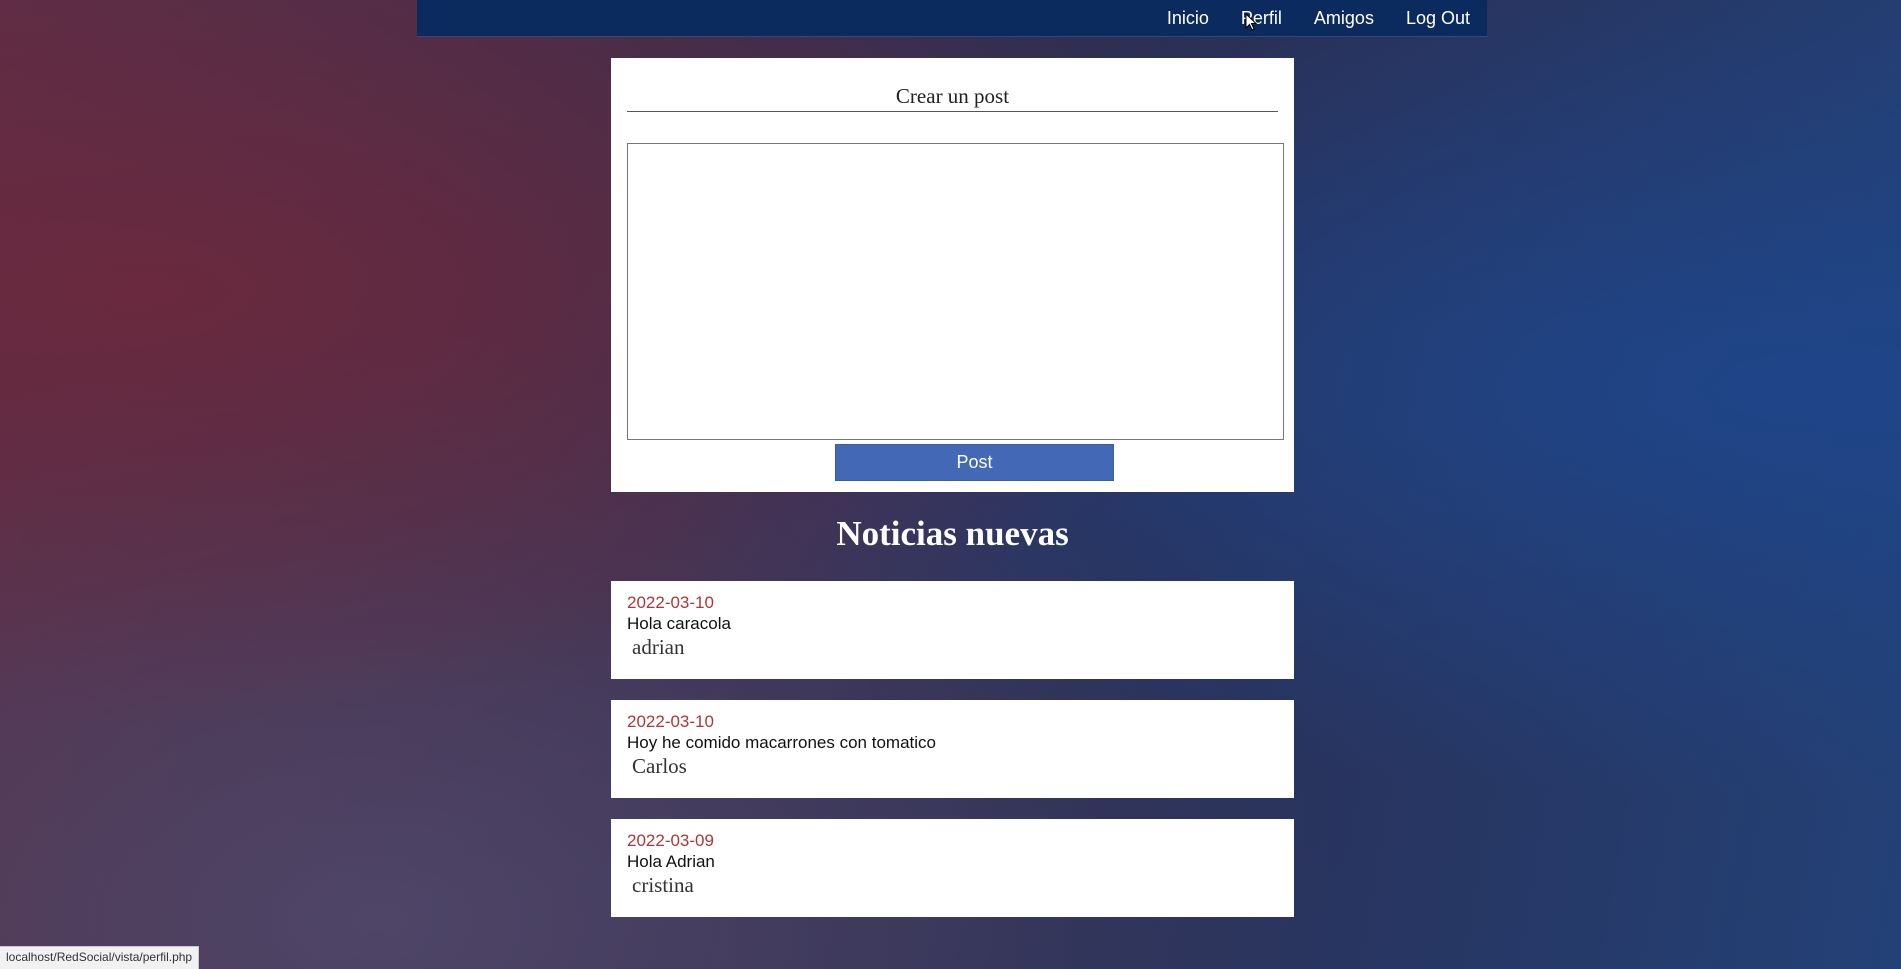  What do you see at coordinates (781, 742) in the screenshot?
I see `news-text: Hoy he comido macarrones con tomatico` at bounding box center [781, 742].